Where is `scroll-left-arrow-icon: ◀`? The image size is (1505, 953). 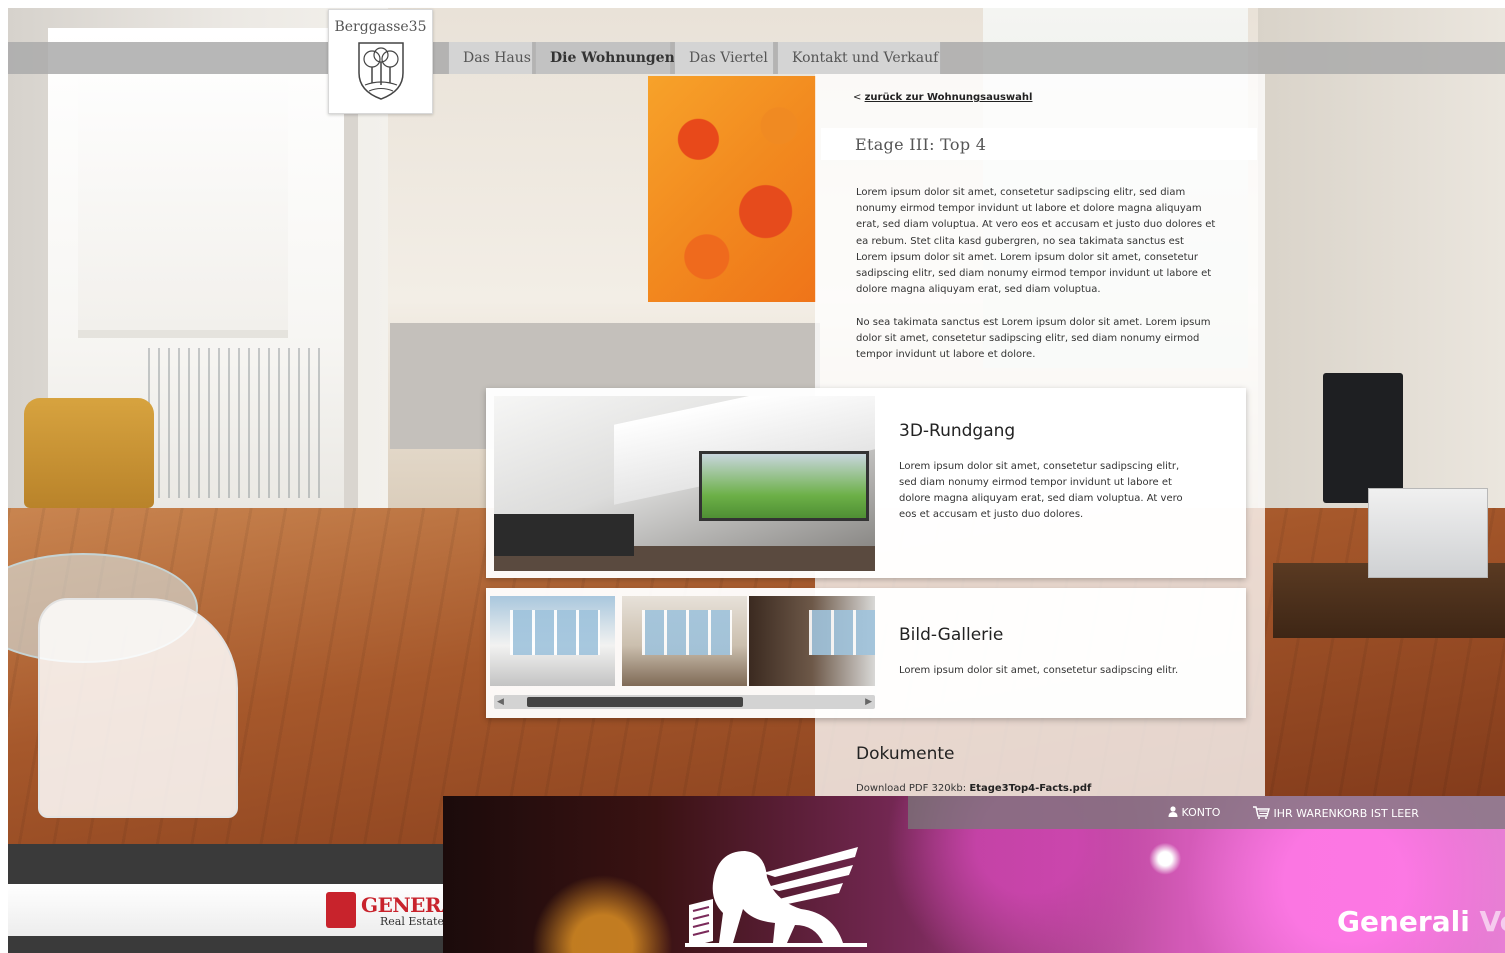 scroll-left-arrow-icon: ◀ is located at coordinates (500, 702).